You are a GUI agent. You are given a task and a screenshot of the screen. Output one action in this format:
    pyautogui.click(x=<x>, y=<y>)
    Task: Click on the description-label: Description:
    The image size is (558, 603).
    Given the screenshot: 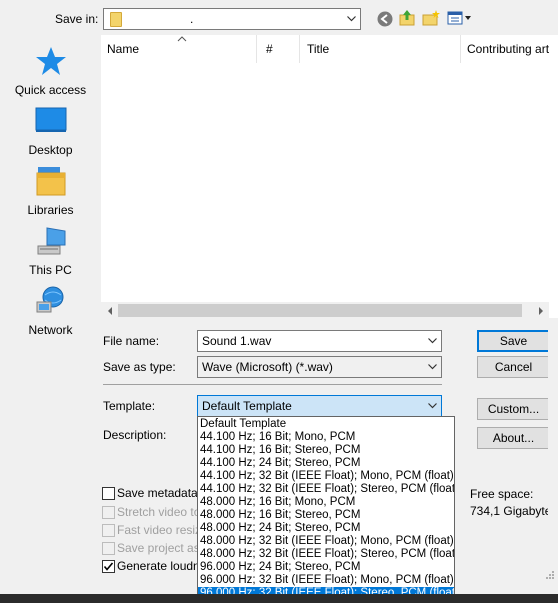 What is the action you would take?
    pyautogui.click(x=135, y=435)
    